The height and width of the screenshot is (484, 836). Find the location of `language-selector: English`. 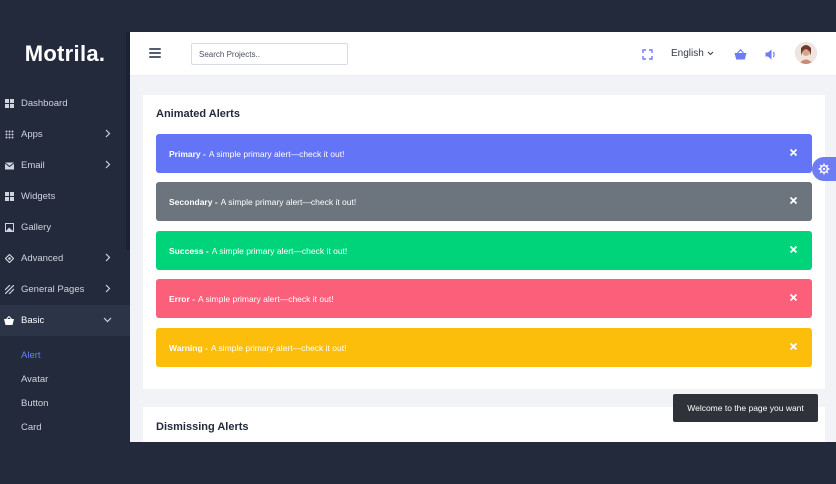

language-selector: English is located at coordinates (692, 53).